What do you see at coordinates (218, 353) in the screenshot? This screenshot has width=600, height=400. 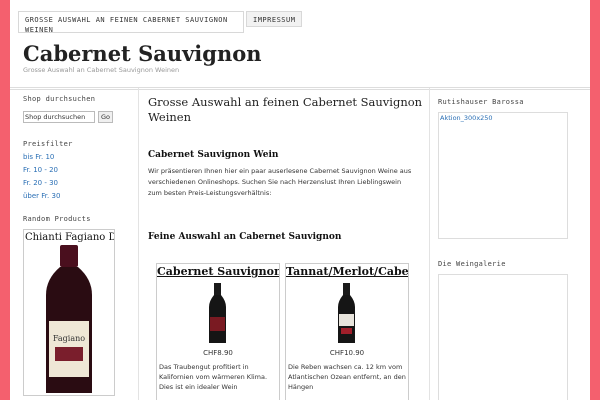 I see `product-price: CHF8.90` at bounding box center [218, 353].